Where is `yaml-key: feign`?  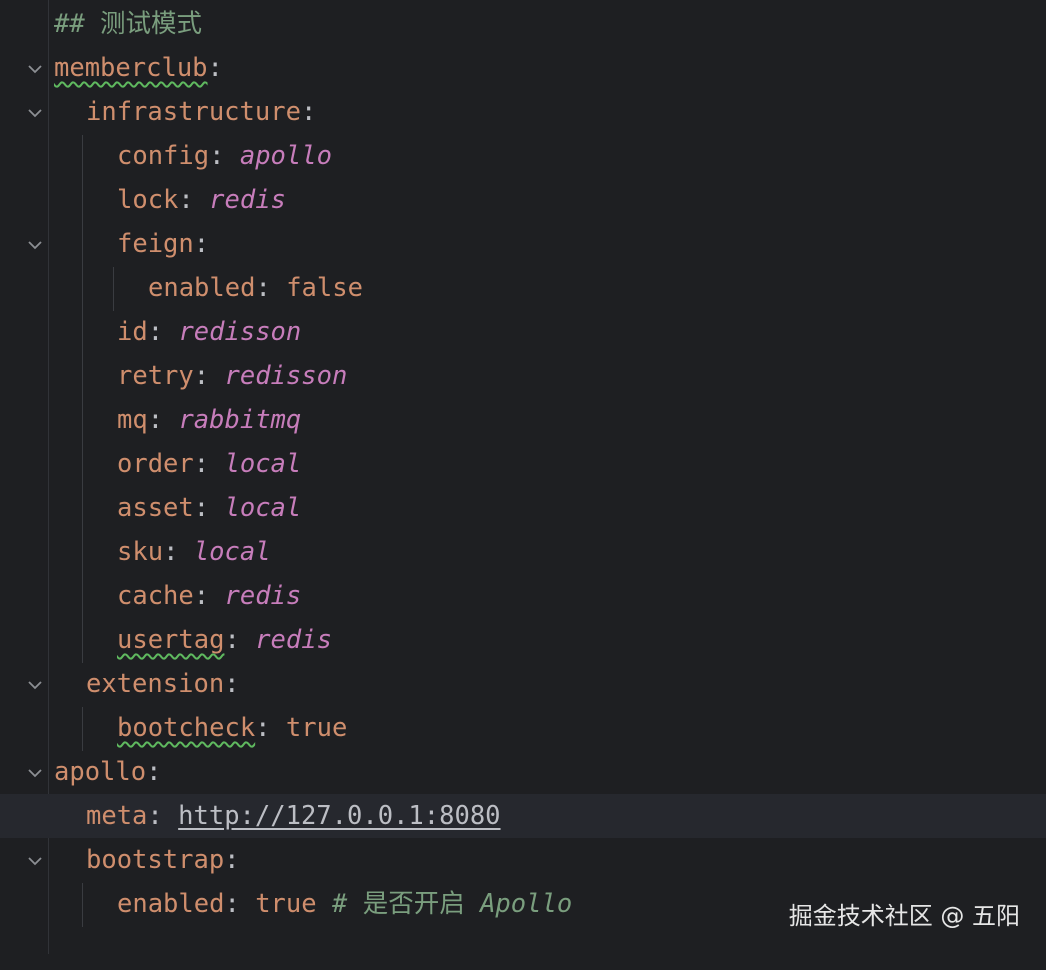 yaml-key: feign is located at coordinates (155, 244).